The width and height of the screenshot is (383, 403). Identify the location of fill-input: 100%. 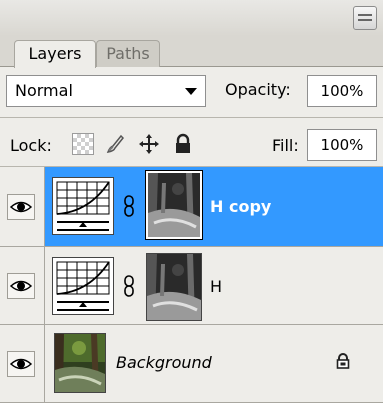
(342, 145).